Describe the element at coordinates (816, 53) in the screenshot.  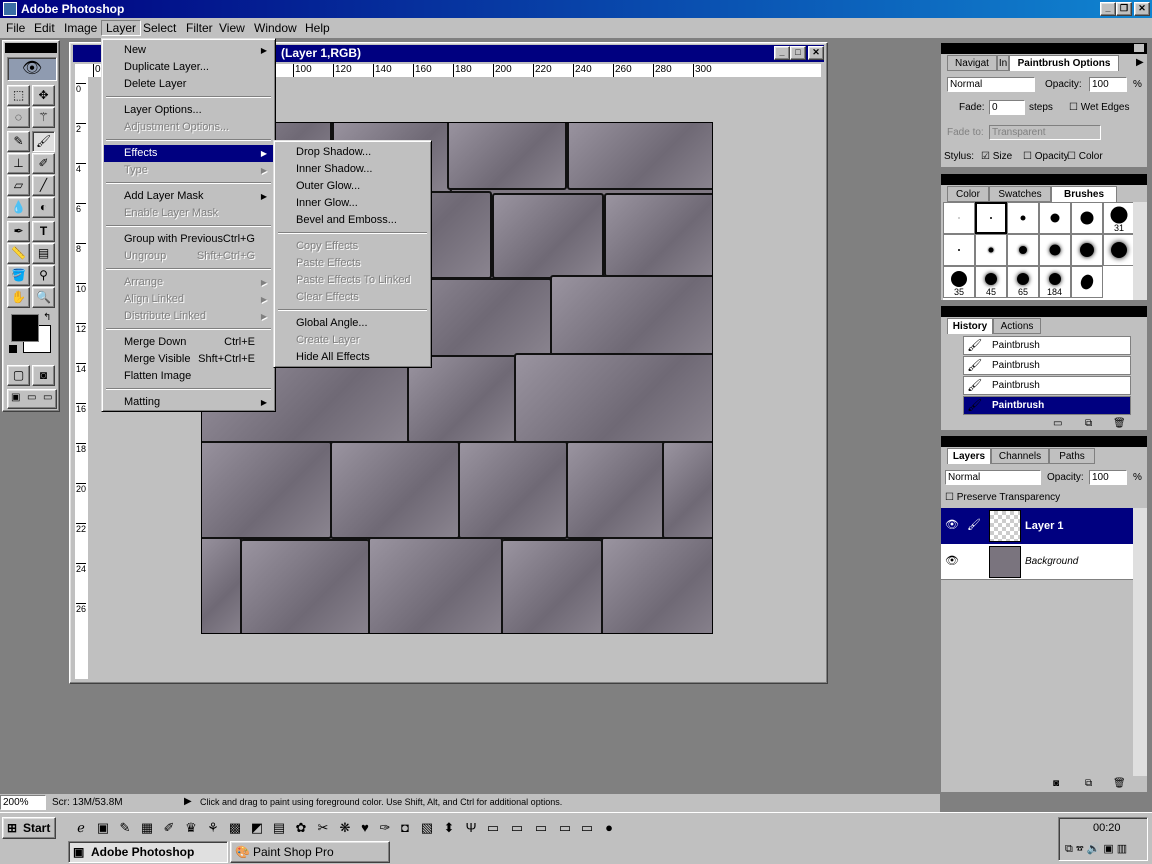
I see `doc-close-button: ✕` at that location.